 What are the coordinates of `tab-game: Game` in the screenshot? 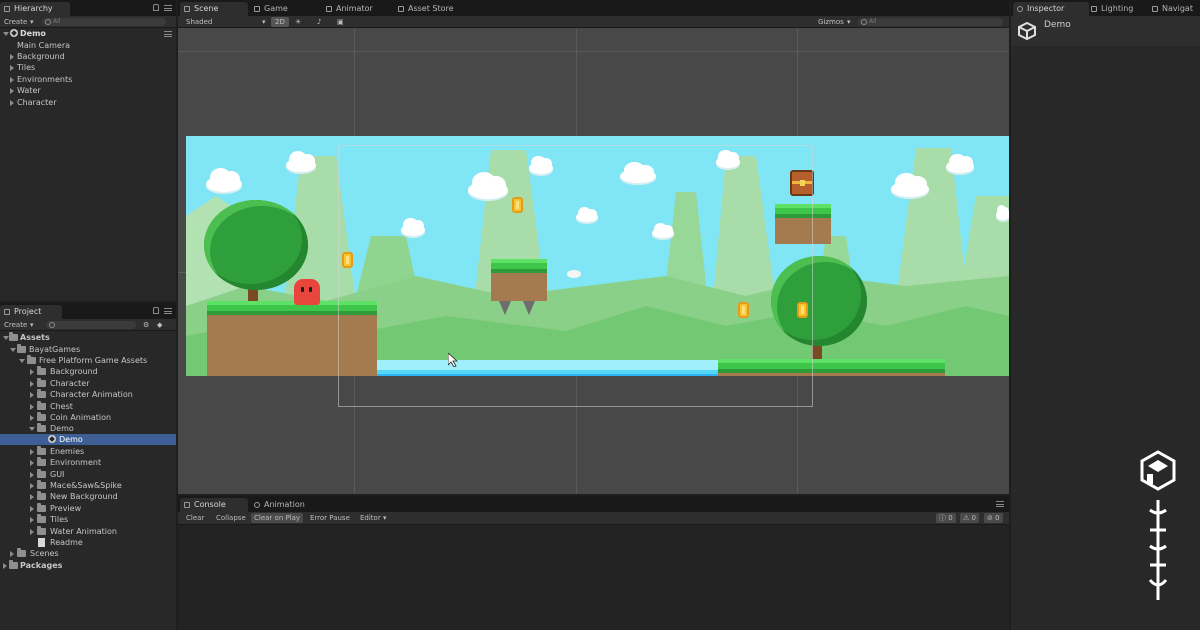 It's located at (283, 9).